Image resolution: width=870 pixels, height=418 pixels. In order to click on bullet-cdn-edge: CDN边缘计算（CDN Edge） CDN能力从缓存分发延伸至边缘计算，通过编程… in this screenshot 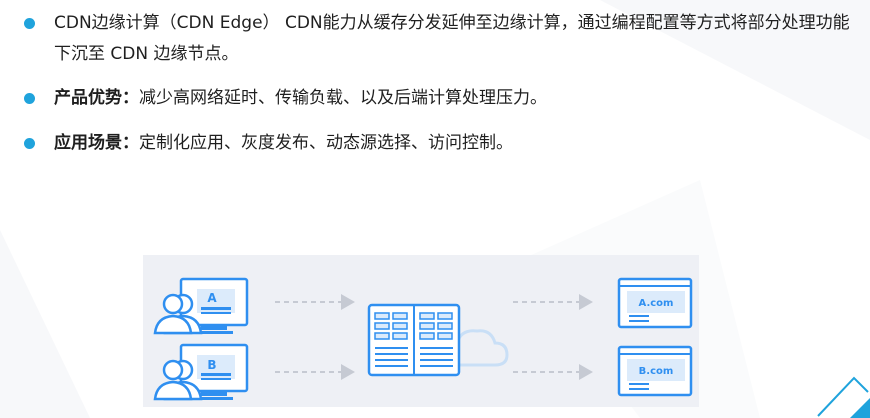, I will do `click(440, 39)`.